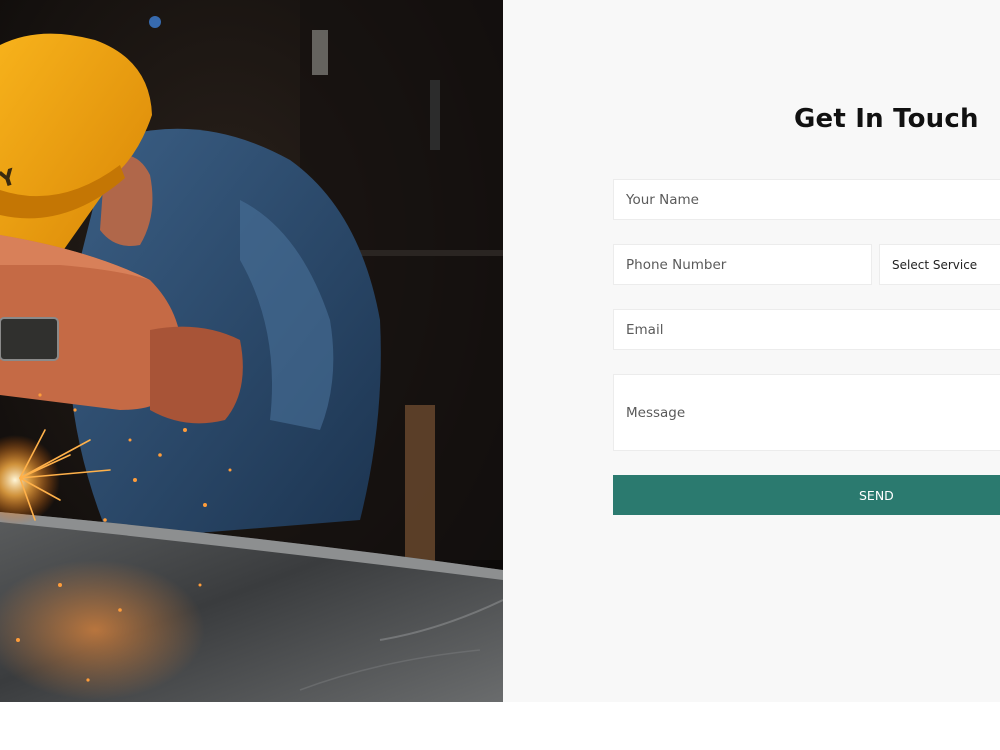 The image size is (1000, 750). What do you see at coordinates (806, 199) in the screenshot?
I see `name-input` at bounding box center [806, 199].